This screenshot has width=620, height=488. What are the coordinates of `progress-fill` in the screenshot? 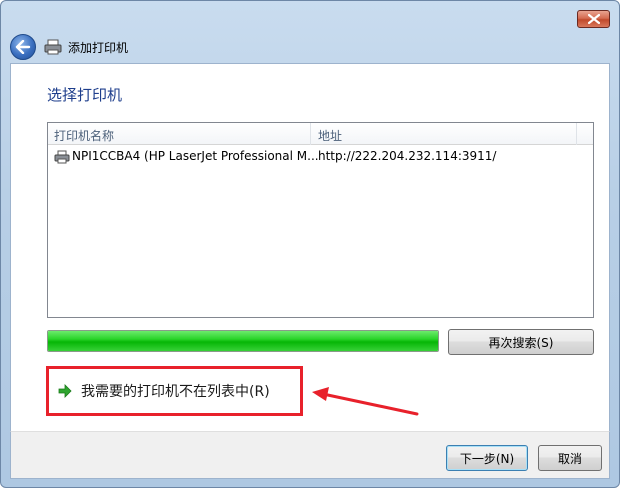 It's located at (243, 341).